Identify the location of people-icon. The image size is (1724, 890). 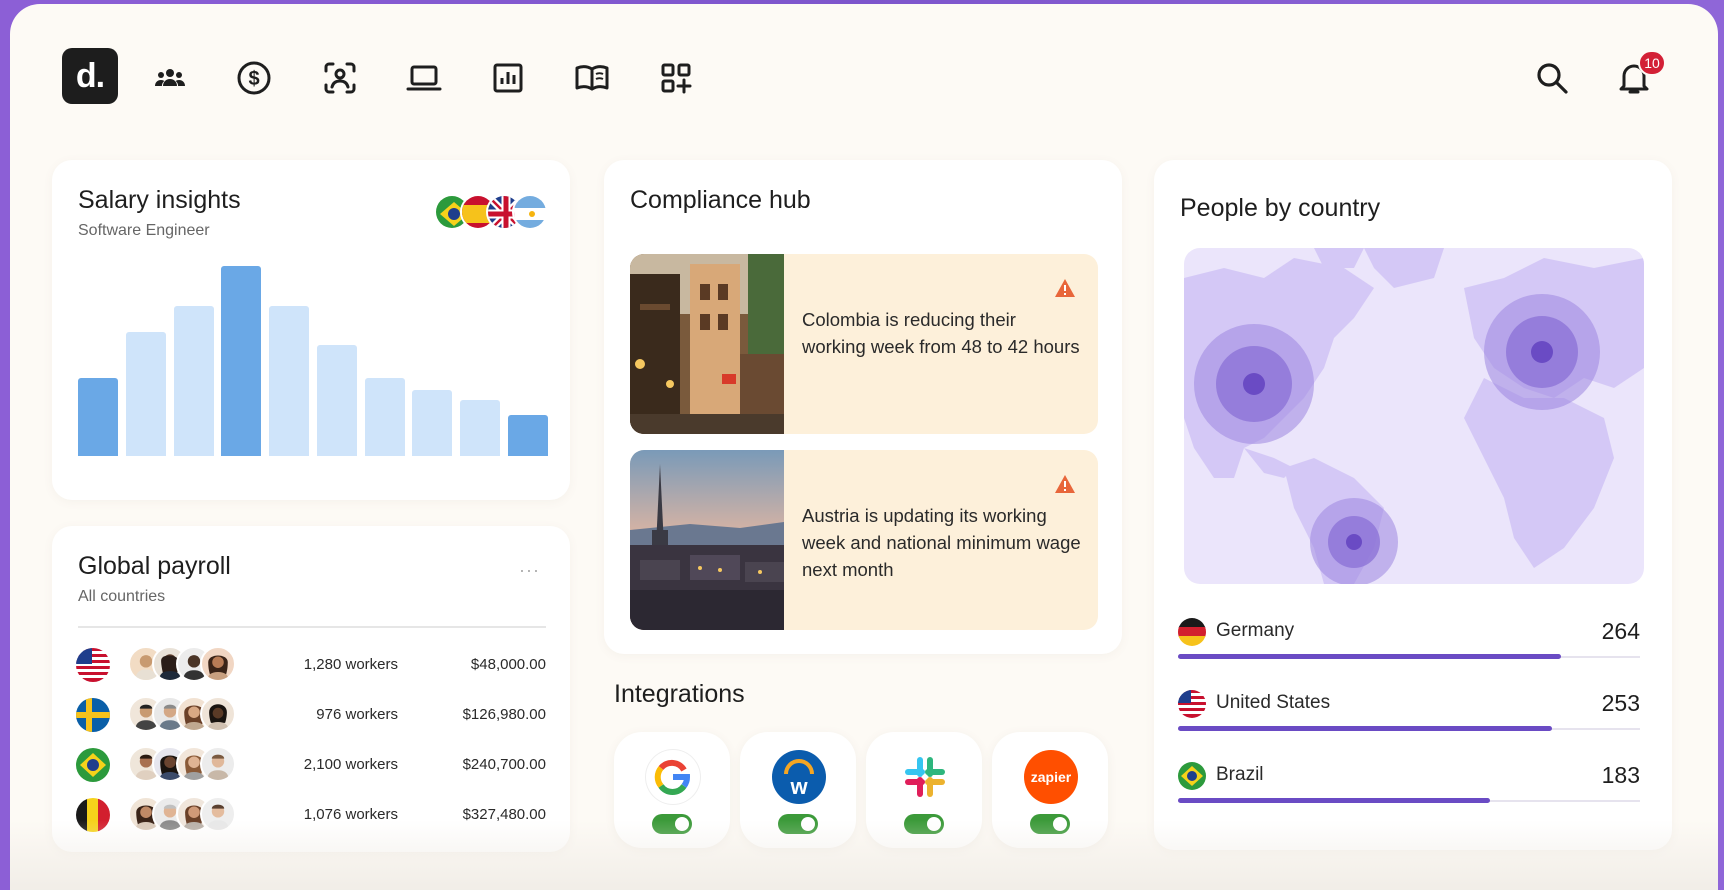
(170, 78).